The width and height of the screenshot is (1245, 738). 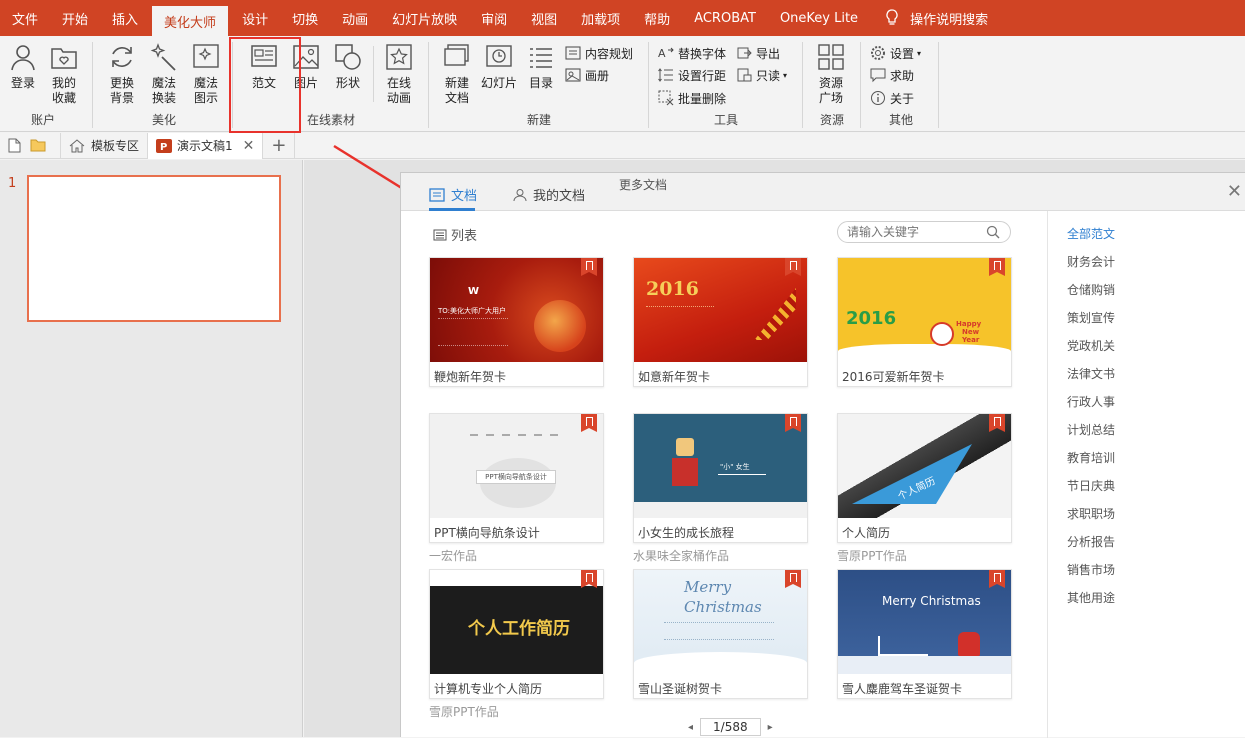 I want to click on template-card: PPT横向导航条设计 PPT横向导航条设计, so click(x=516, y=478).